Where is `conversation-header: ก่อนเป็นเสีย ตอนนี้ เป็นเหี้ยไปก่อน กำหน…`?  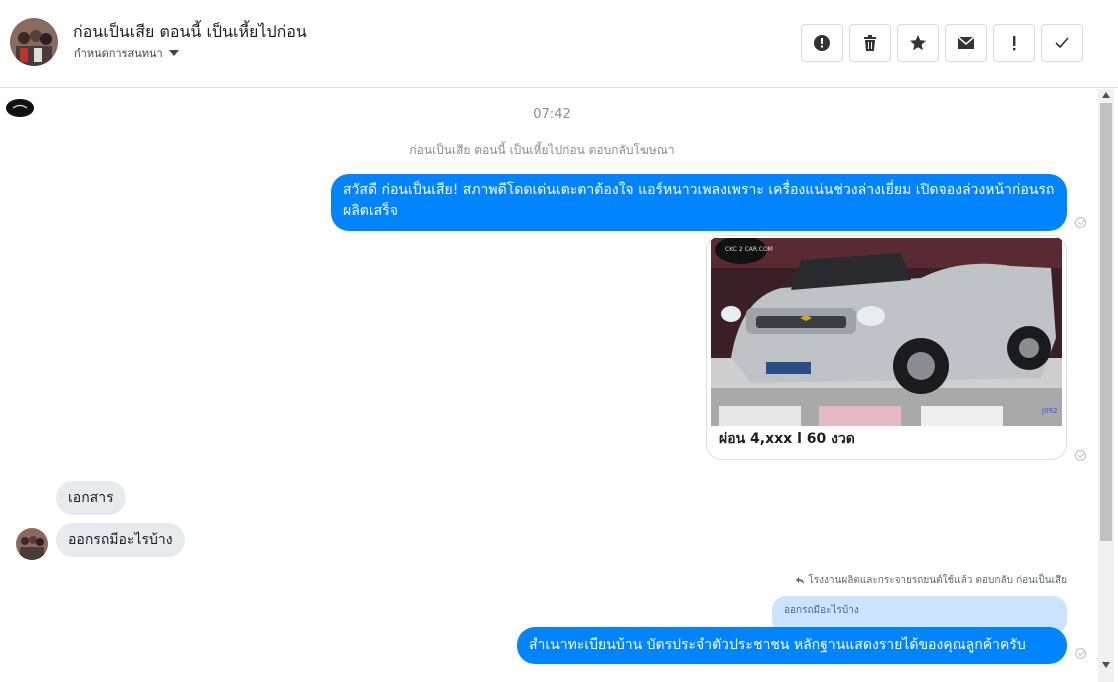 conversation-header: ก่อนเป็นเสีย ตอนนี้ เป็นเหี้ยไปก่อน กำหน… is located at coordinates (559, 44).